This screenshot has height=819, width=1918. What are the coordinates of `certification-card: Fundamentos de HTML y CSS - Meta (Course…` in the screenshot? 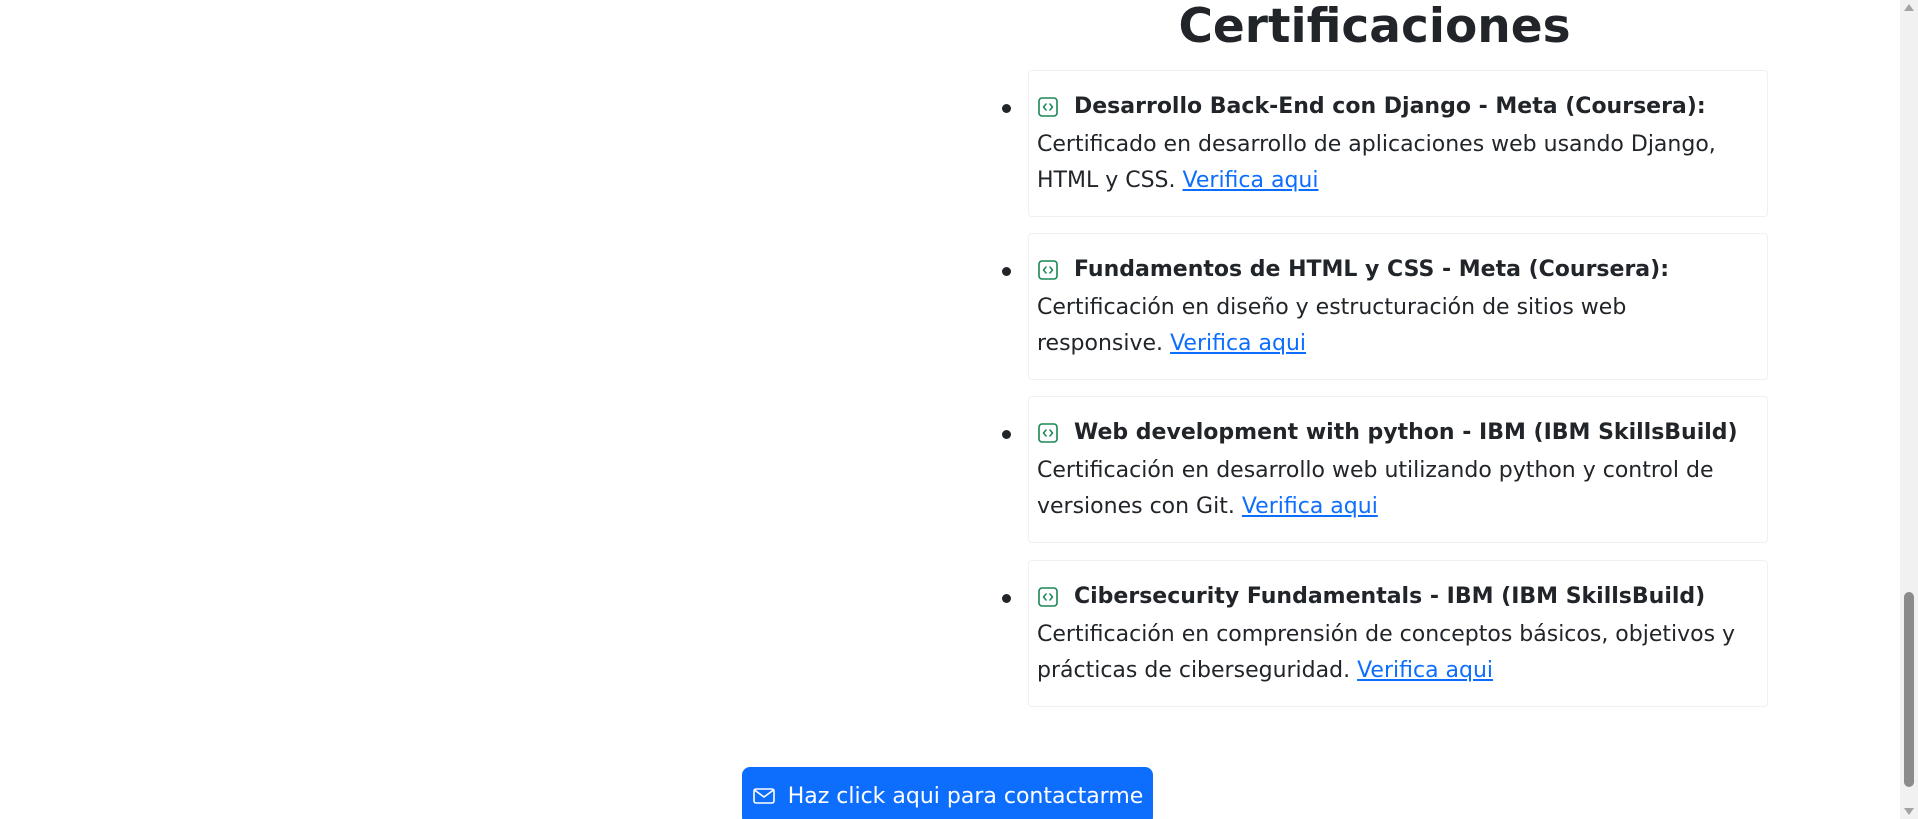 It's located at (1385, 306).